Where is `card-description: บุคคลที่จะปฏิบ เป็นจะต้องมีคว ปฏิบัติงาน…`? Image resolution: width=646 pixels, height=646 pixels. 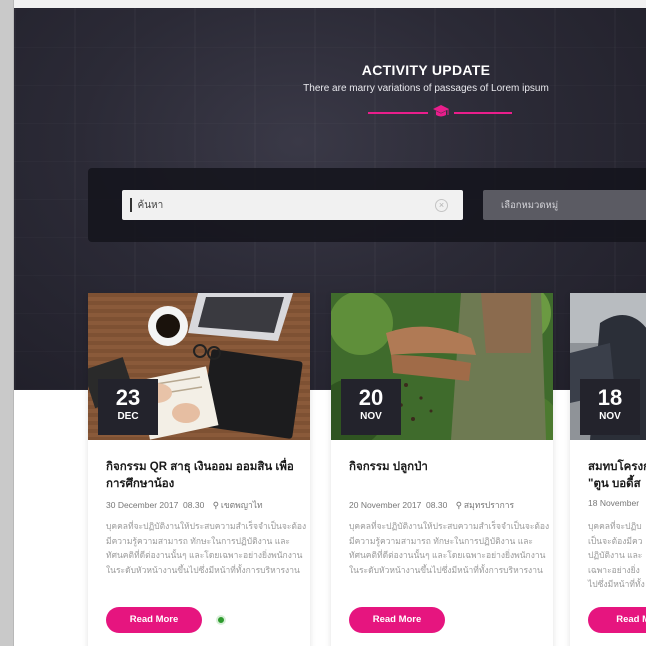
card-description: บุคคลที่จะปฏิบ เป็นจะต้องมีคว ปฏิบัติงาน… is located at coordinates (616, 555).